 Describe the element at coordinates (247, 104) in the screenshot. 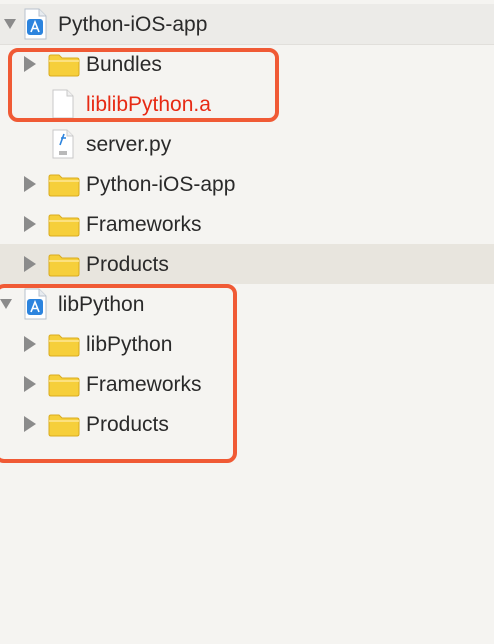

I see `file-row-liblibpython: liblibPython.a` at that location.